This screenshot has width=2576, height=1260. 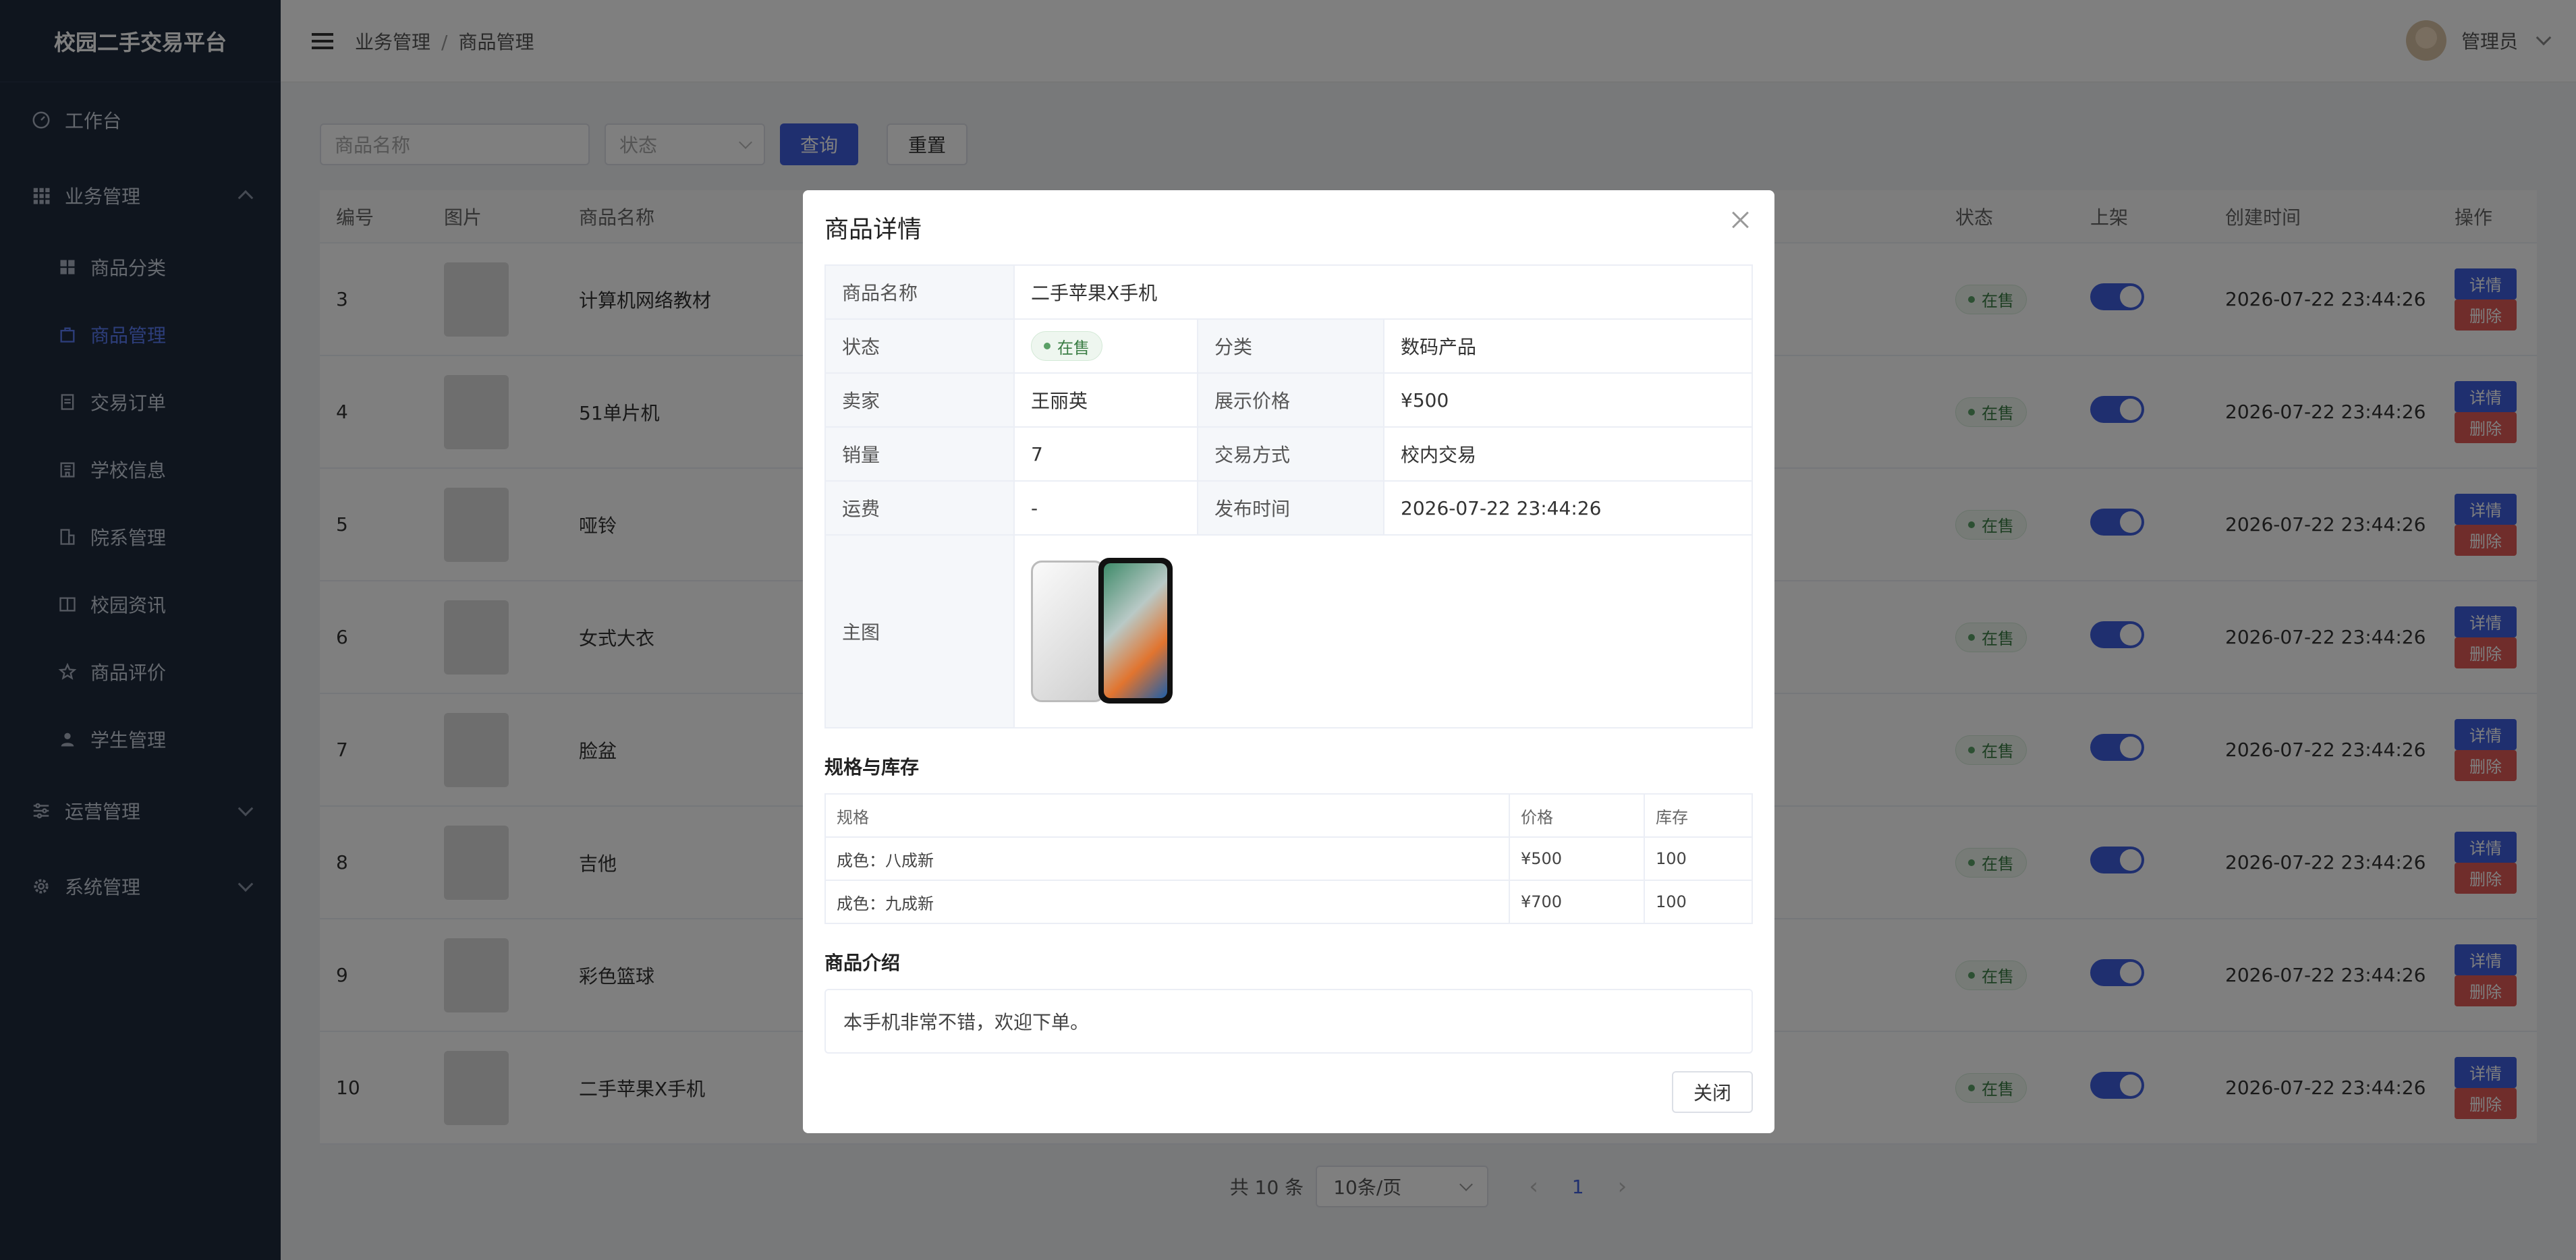 I want to click on label-published: 发布时间, so click(x=1290, y=508).